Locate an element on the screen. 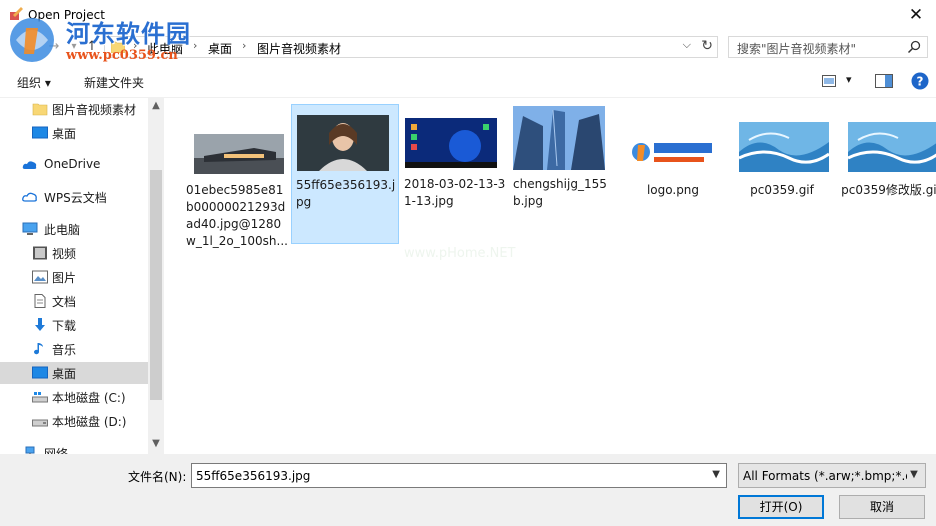 The height and width of the screenshot is (526, 936). scroll-thumb is located at coordinates (156, 285).